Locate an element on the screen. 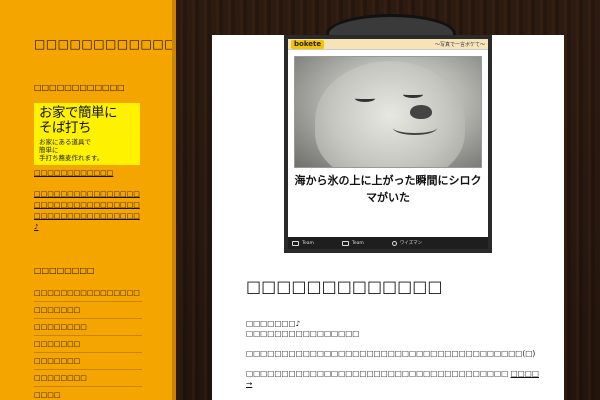  bokete-logo: bokete is located at coordinates (308, 44).